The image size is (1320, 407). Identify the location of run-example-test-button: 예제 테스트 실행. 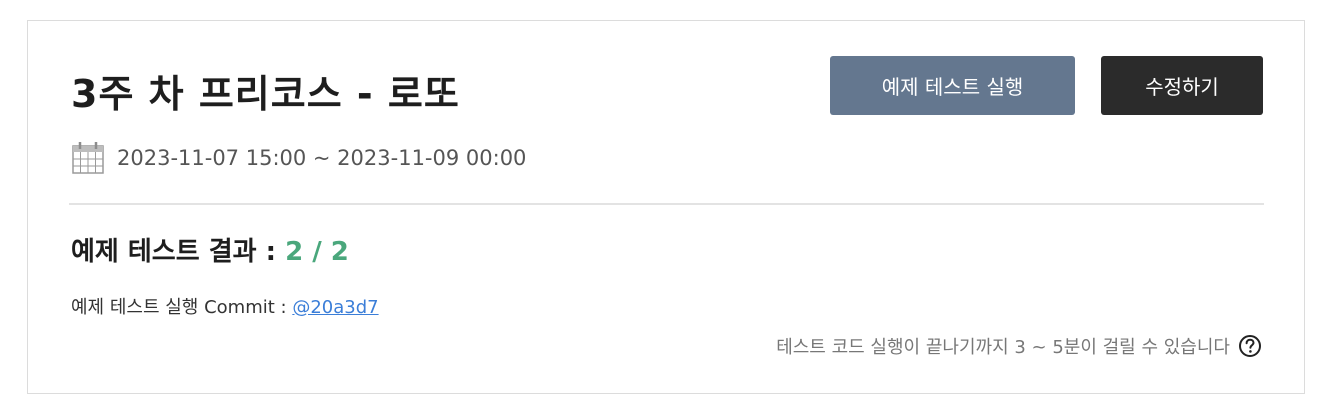
(952, 85).